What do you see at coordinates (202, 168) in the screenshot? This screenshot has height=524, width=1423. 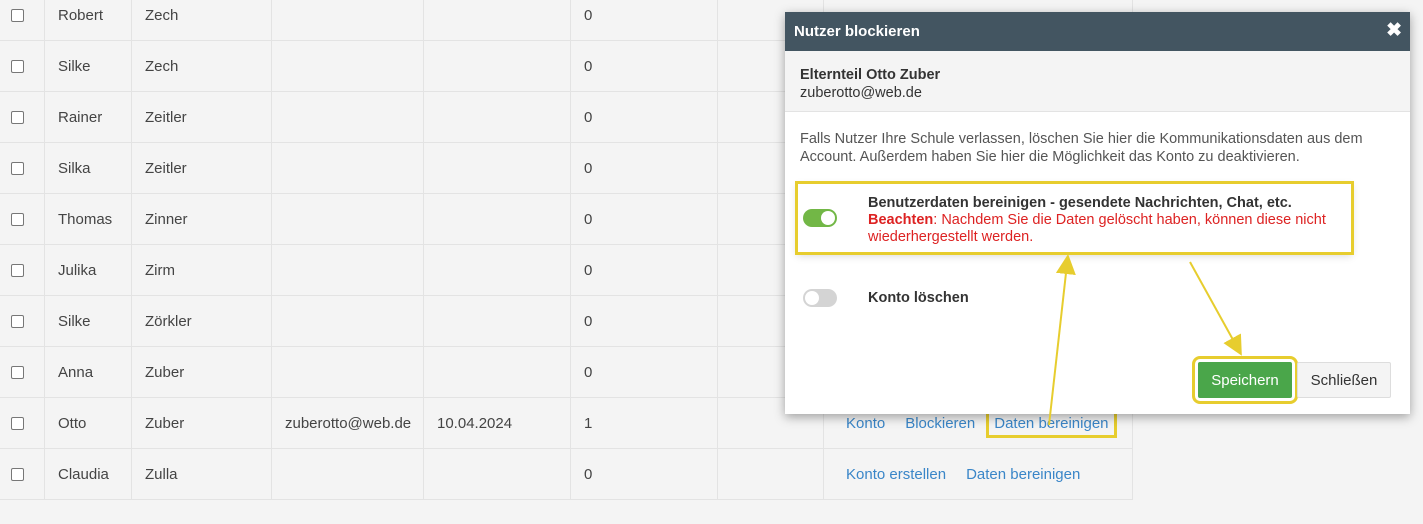 I see `last-name: Zeitler` at bounding box center [202, 168].